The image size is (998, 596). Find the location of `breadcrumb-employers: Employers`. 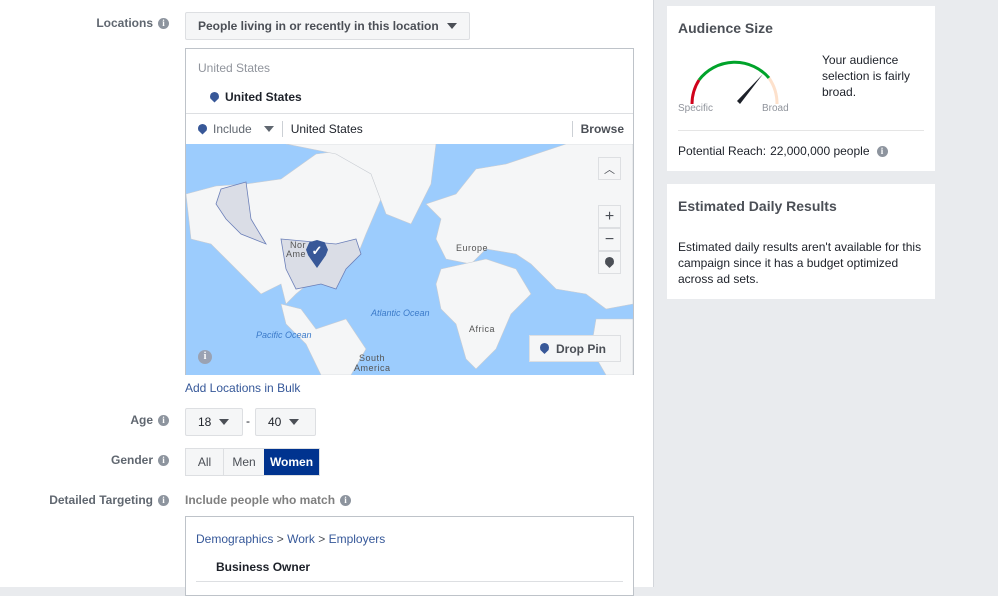

breadcrumb-employers: Employers is located at coordinates (357, 539).